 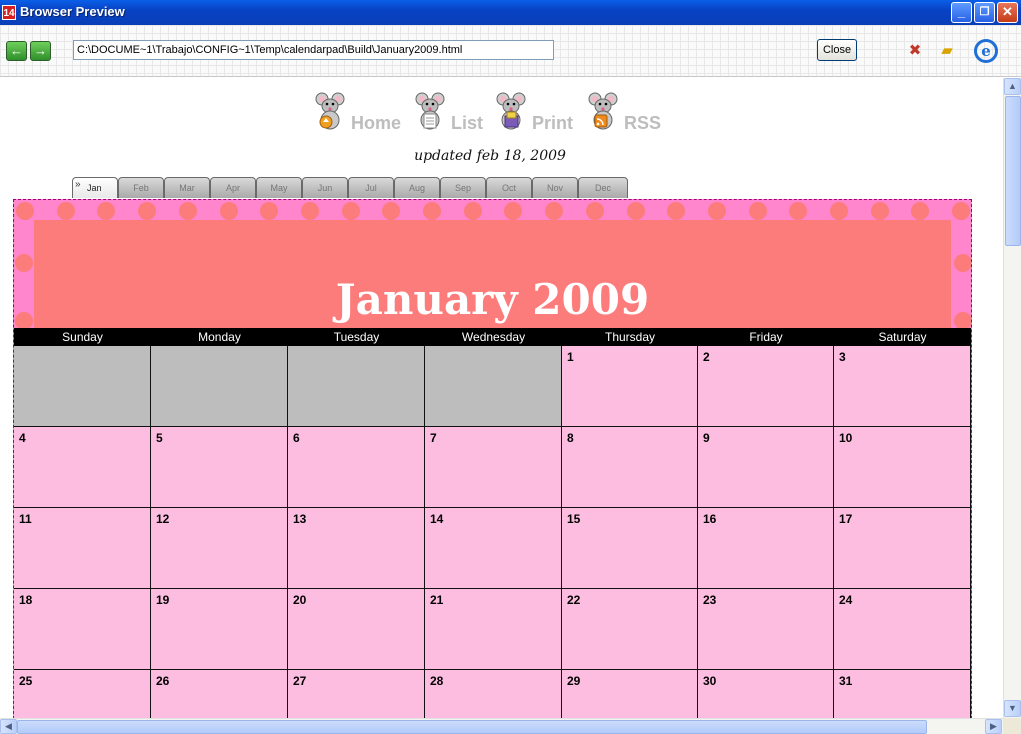 What do you see at coordinates (82, 694) in the screenshot?
I see `day-cell: 25` at bounding box center [82, 694].